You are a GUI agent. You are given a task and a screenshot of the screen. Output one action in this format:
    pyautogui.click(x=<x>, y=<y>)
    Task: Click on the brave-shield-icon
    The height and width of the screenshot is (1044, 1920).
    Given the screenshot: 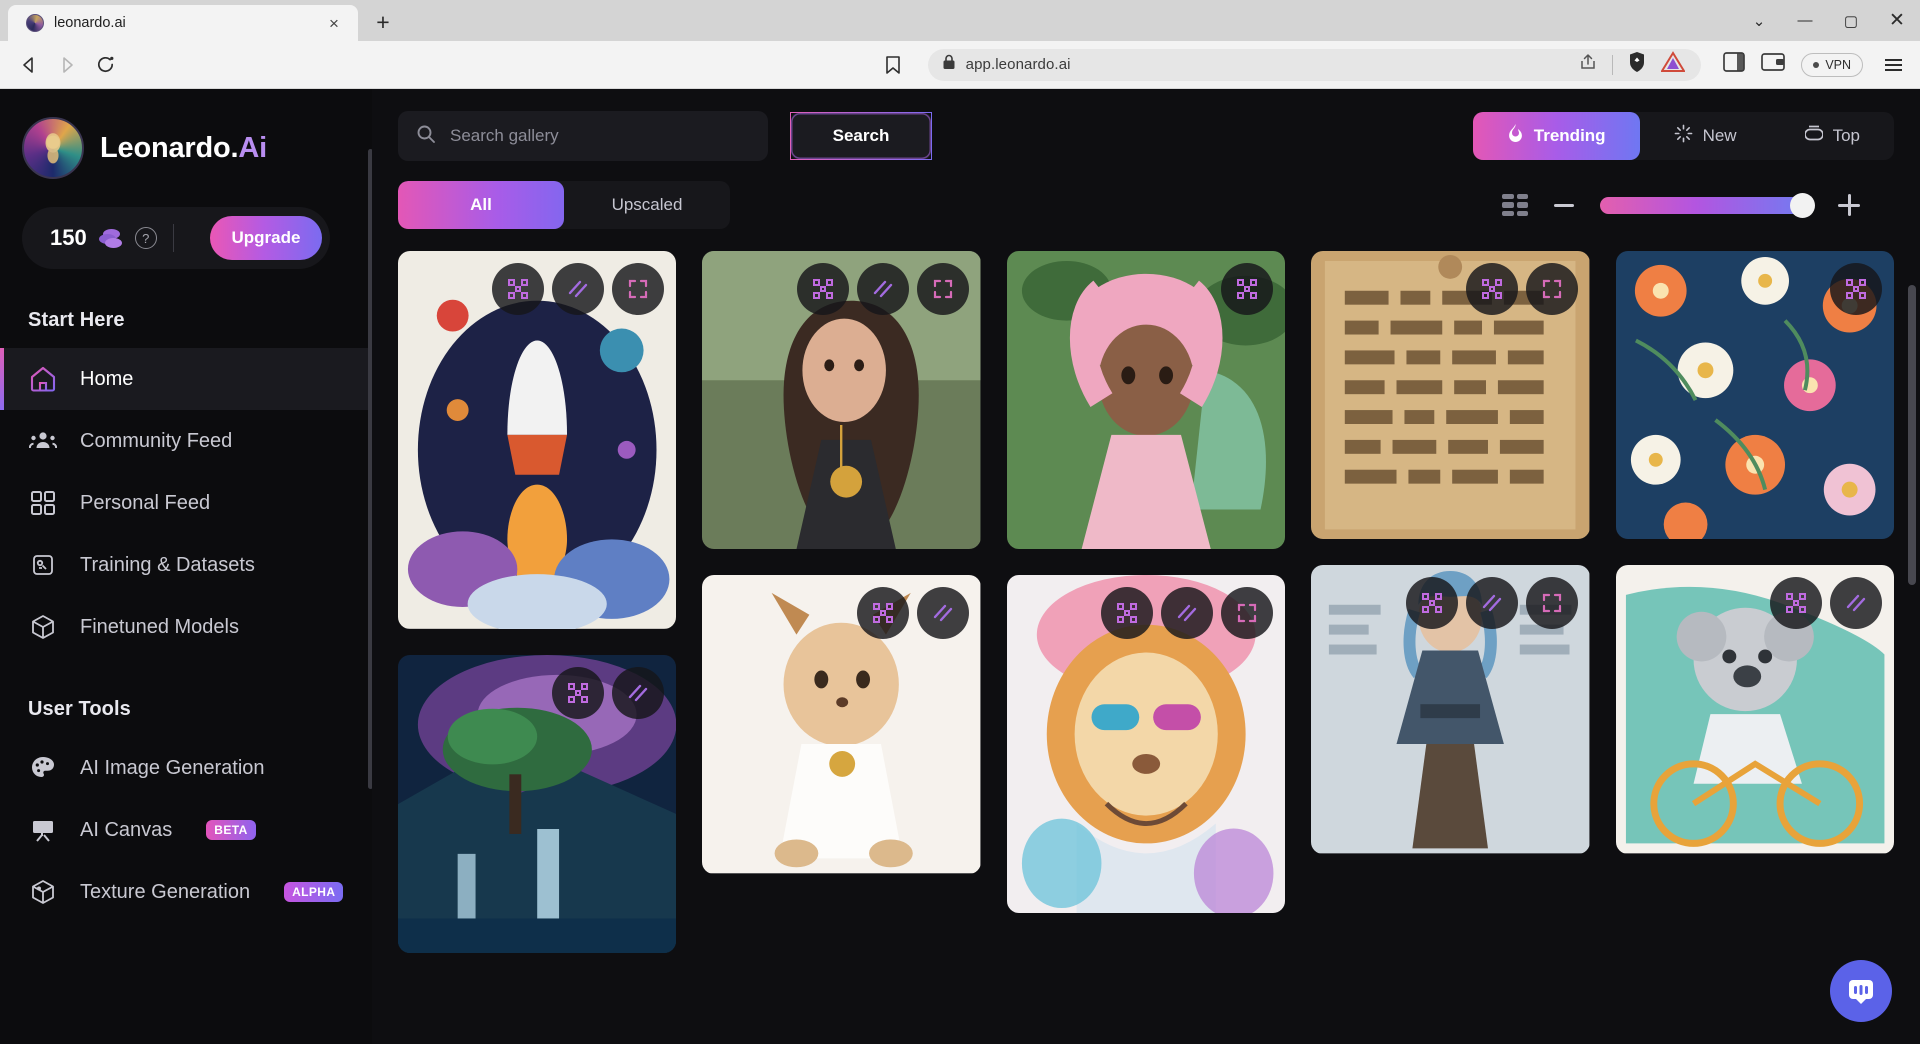 What is the action you would take?
    pyautogui.click(x=1637, y=64)
    